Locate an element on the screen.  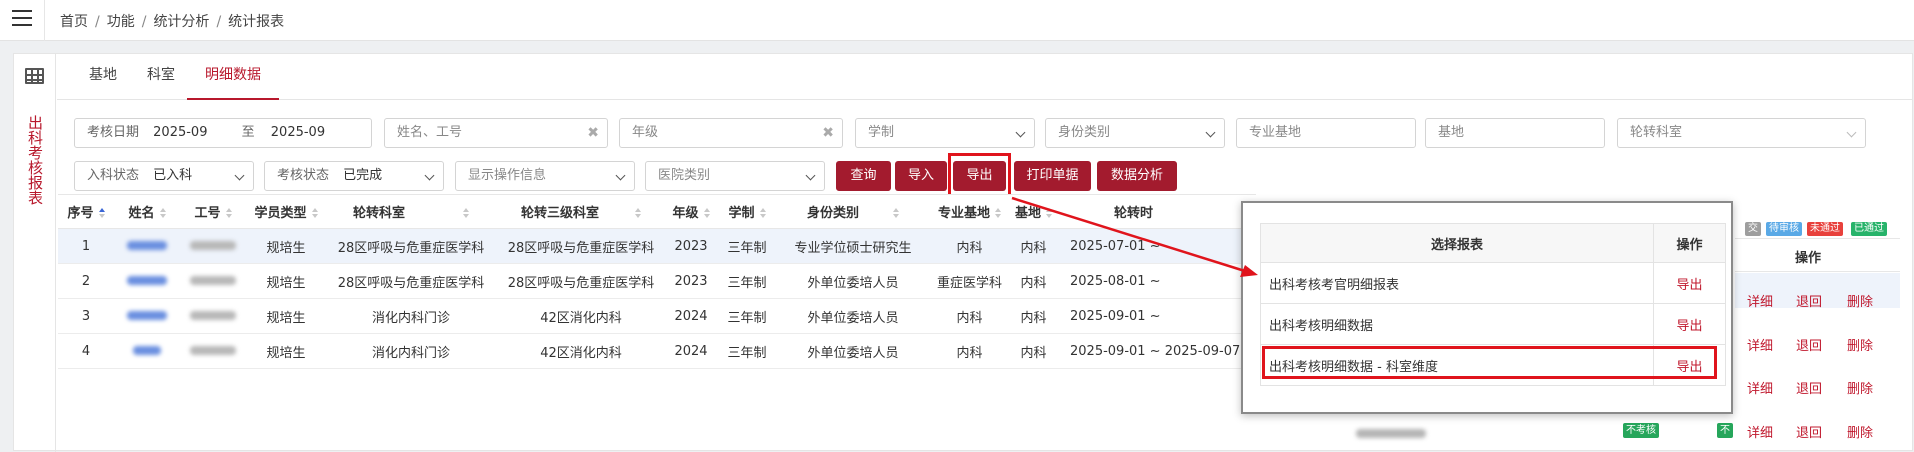
annotation-arrow is located at coordinates (1134, 236).